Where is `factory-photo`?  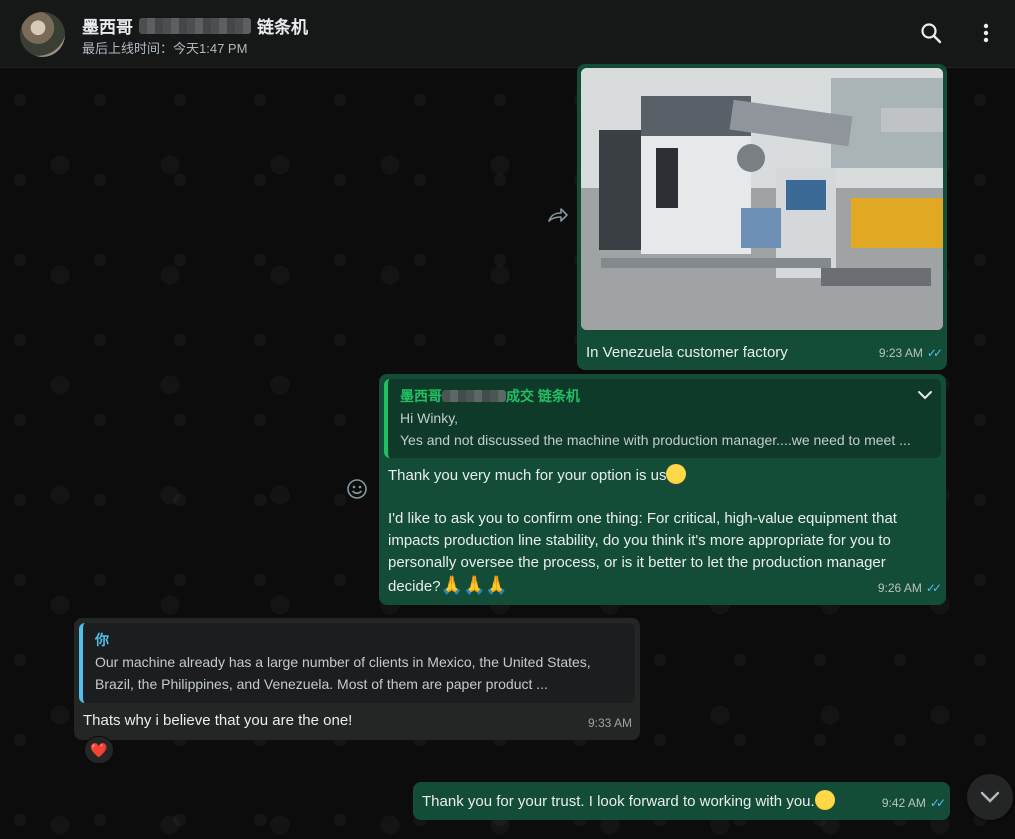 factory-photo is located at coordinates (762, 199).